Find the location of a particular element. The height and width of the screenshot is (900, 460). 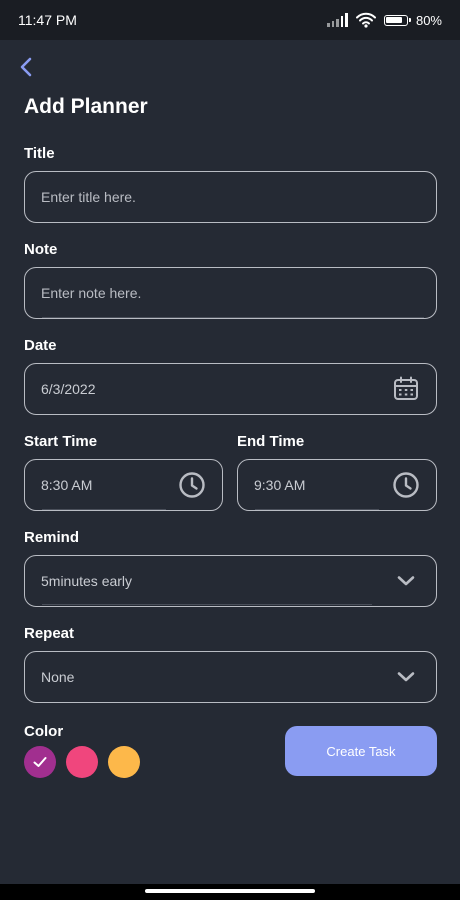

start-time-clock-button is located at coordinates (192, 485).